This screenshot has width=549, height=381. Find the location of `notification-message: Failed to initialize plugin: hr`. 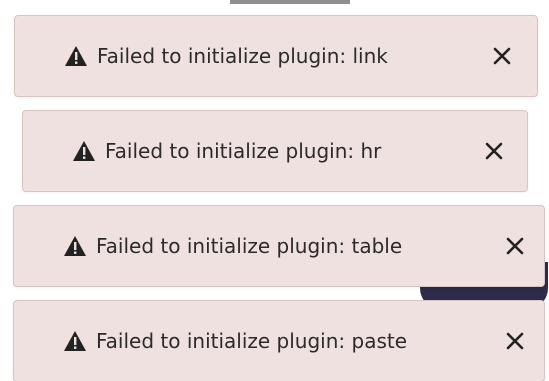

notification-message: Failed to initialize plugin: hr is located at coordinates (243, 151).